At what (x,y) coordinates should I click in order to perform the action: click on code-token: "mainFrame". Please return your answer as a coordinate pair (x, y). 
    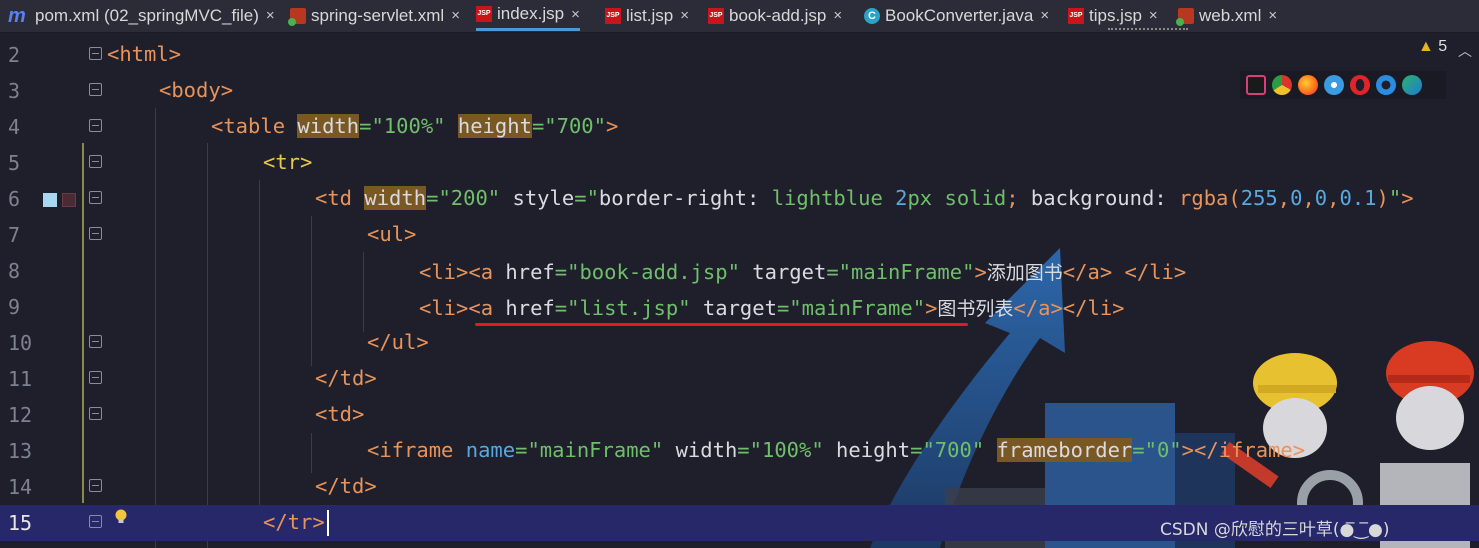
    Looking at the image, I should click on (857, 308).